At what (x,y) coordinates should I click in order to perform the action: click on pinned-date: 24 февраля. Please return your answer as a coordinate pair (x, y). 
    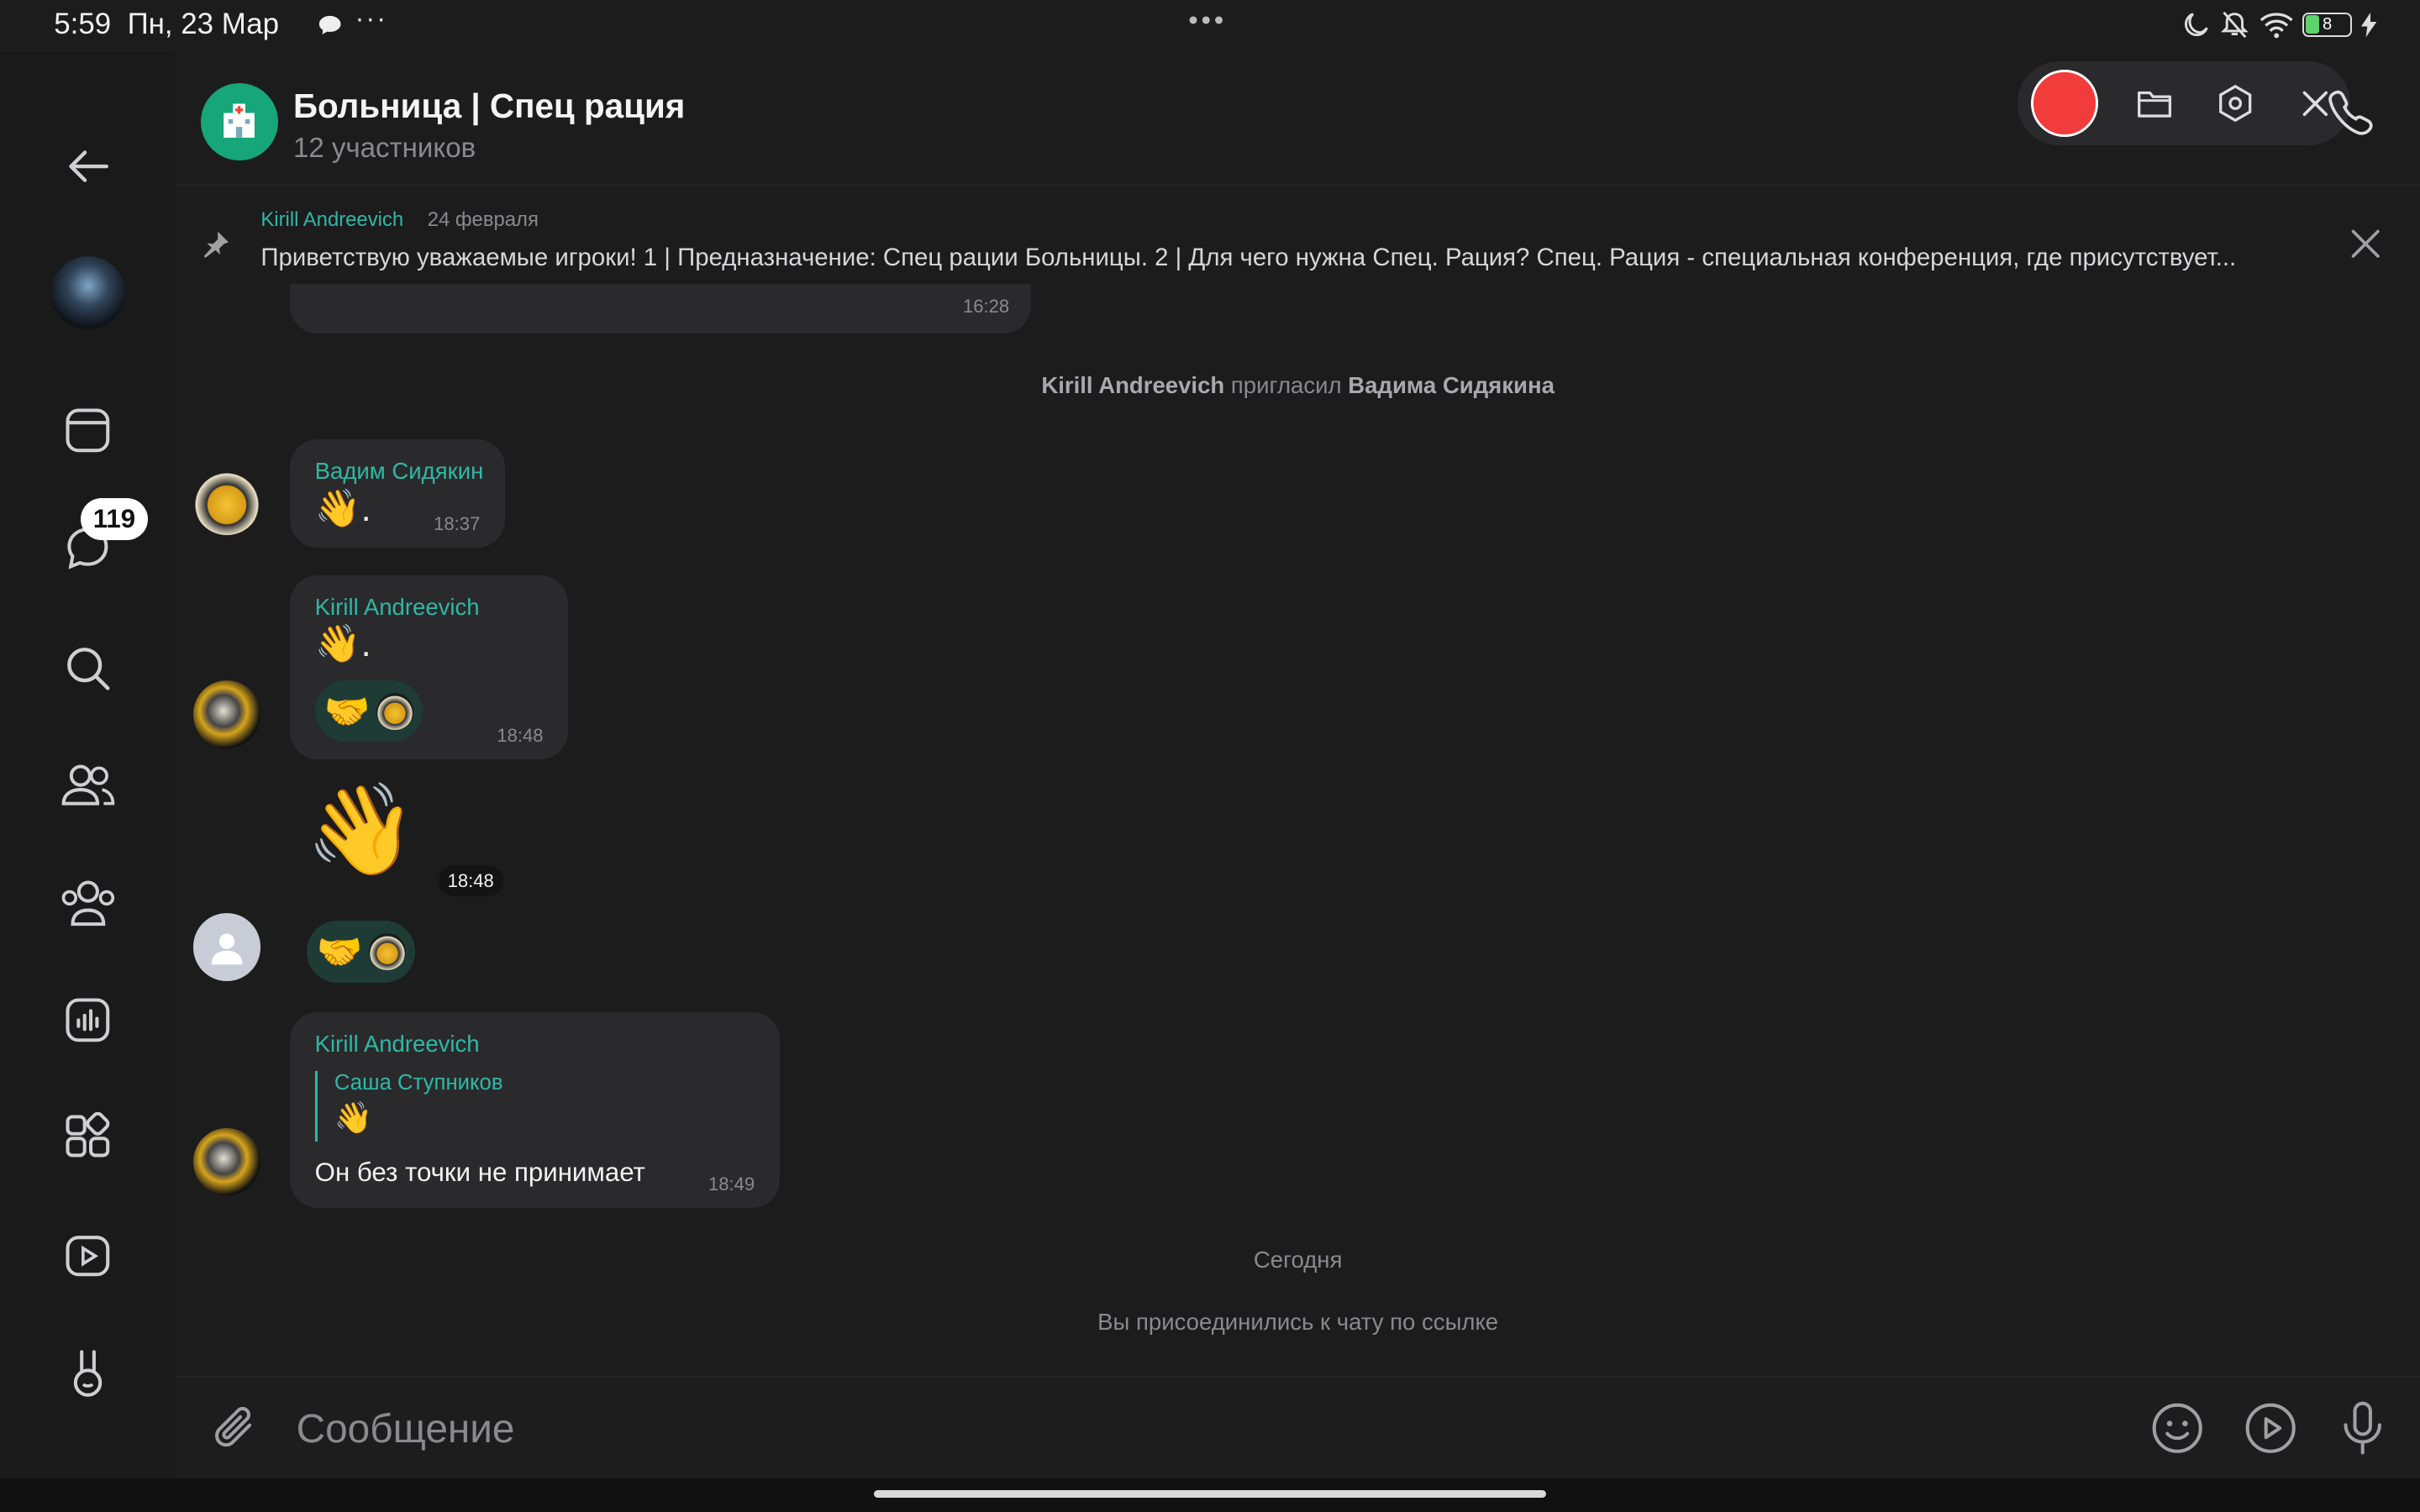
    Looking at the image, I should click on (483, 219).